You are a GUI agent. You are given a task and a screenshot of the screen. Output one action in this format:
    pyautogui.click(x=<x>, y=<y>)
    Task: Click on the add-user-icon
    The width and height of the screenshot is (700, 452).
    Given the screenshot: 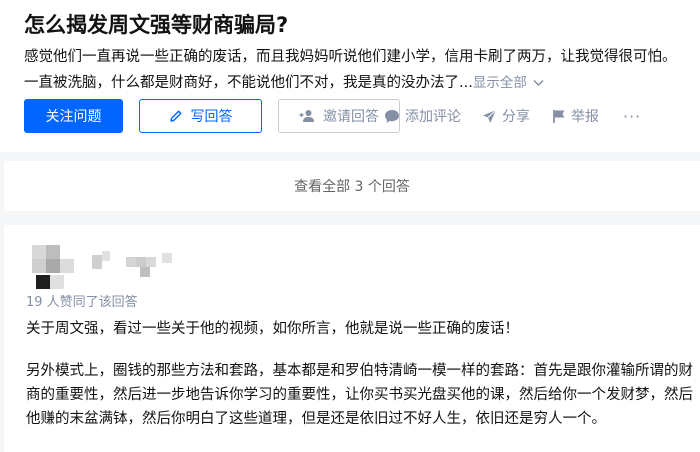 What is the action you would take?
    pyautogui.click(x=307, y=116)
    